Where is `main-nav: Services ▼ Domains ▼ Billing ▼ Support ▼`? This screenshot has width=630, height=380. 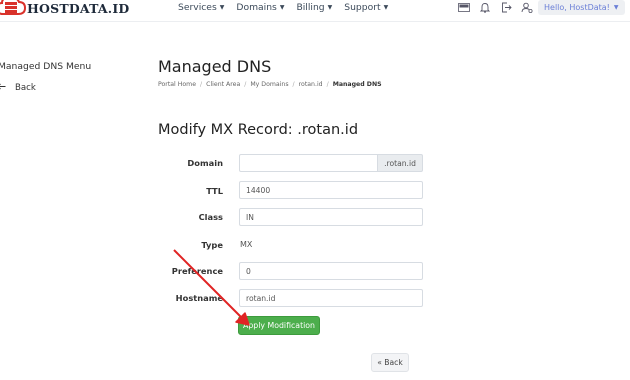
main-nav: Services ▼ Domains ▼ Billing ▼ Support ▼ is located at coordinates (283, 7).